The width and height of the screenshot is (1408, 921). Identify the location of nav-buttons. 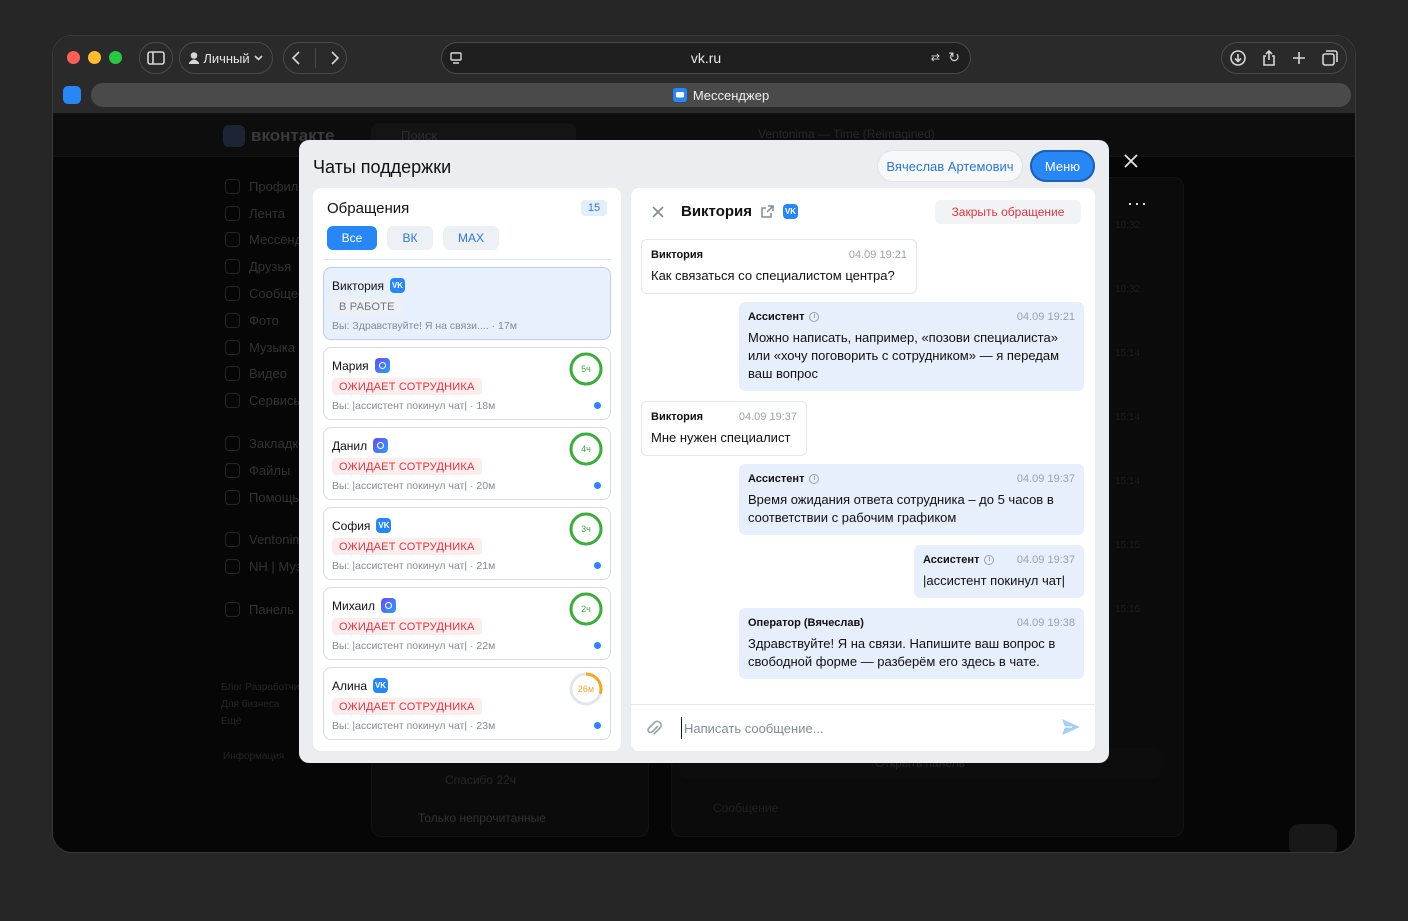
(315, 58).